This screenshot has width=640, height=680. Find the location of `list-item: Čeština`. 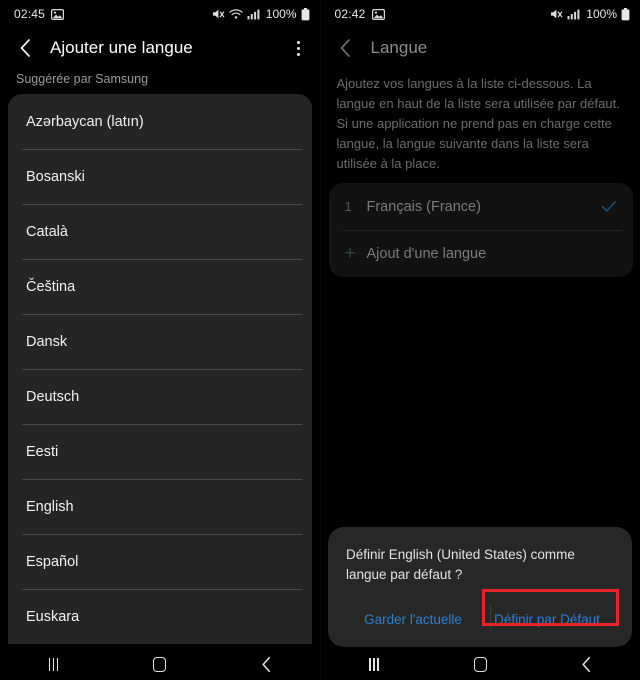

list-item: Čeština is located at coordinates (160, 286).